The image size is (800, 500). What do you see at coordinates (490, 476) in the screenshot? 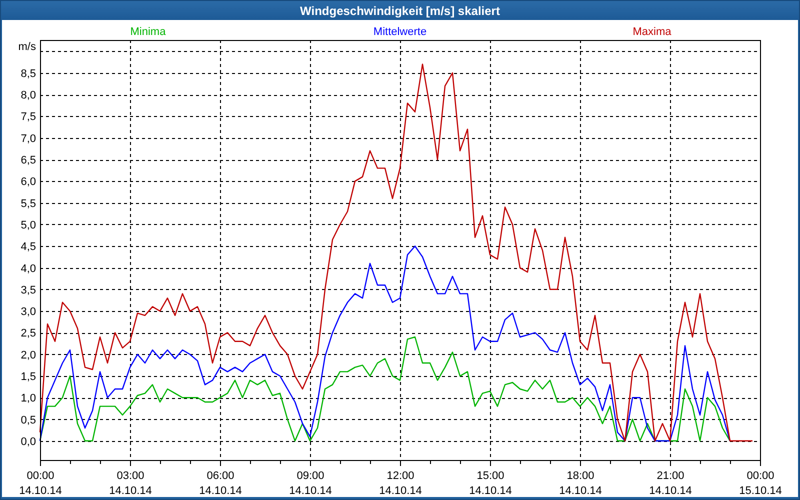
I see `x-tick-label: 15:00` at bounding box center [490, 476].